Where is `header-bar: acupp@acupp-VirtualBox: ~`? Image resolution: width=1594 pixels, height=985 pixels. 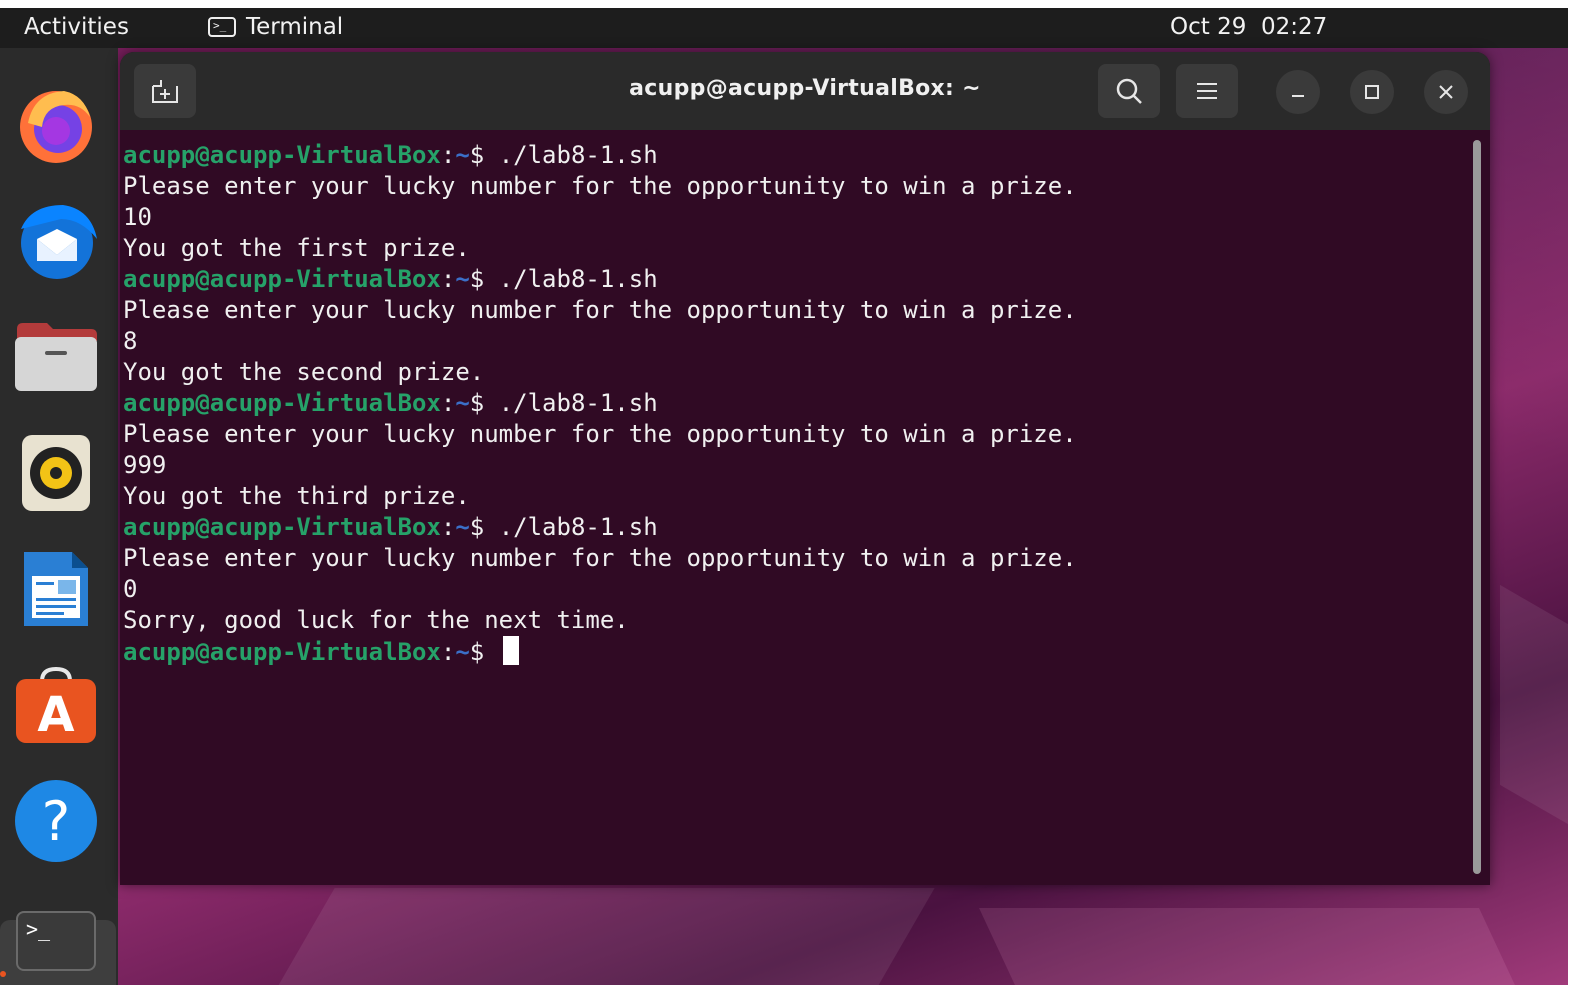 header-bar: acupp@acupp-VirtualBox: ~ is located at coordinates (805, 91).